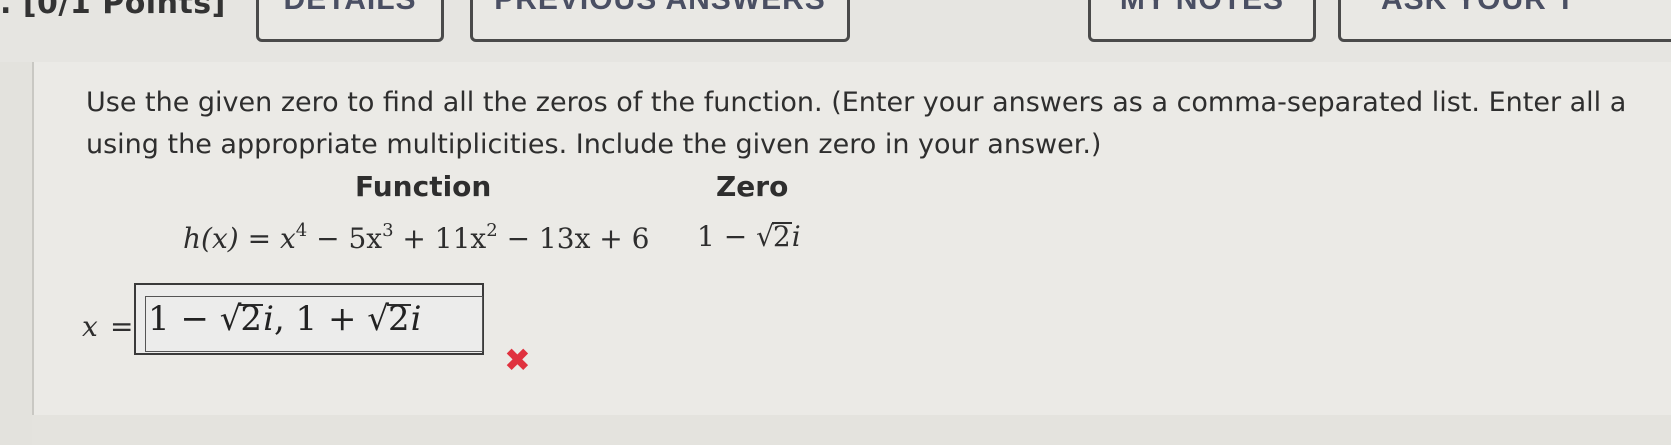  Describe the element at coordinates (113, 10) in the screenshot. I see `points-label: . [0/1 Points]` at that location.